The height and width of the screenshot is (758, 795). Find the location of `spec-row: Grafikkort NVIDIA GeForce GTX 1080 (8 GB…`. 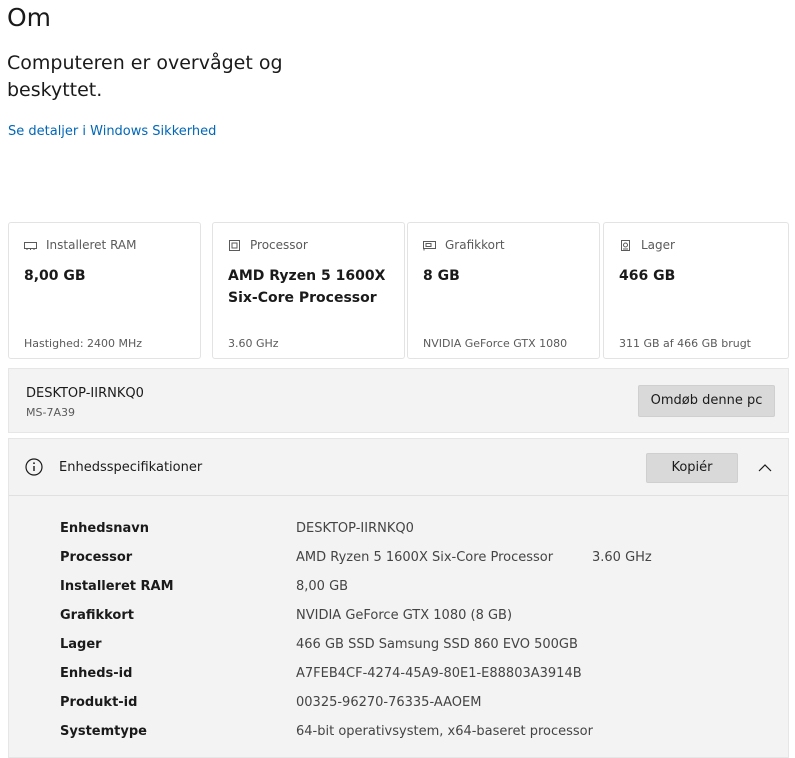

spec-row: Grafikkort NVIDIA GeForce GTX 1080 (8 GB… is located at coordinates (420, 617).